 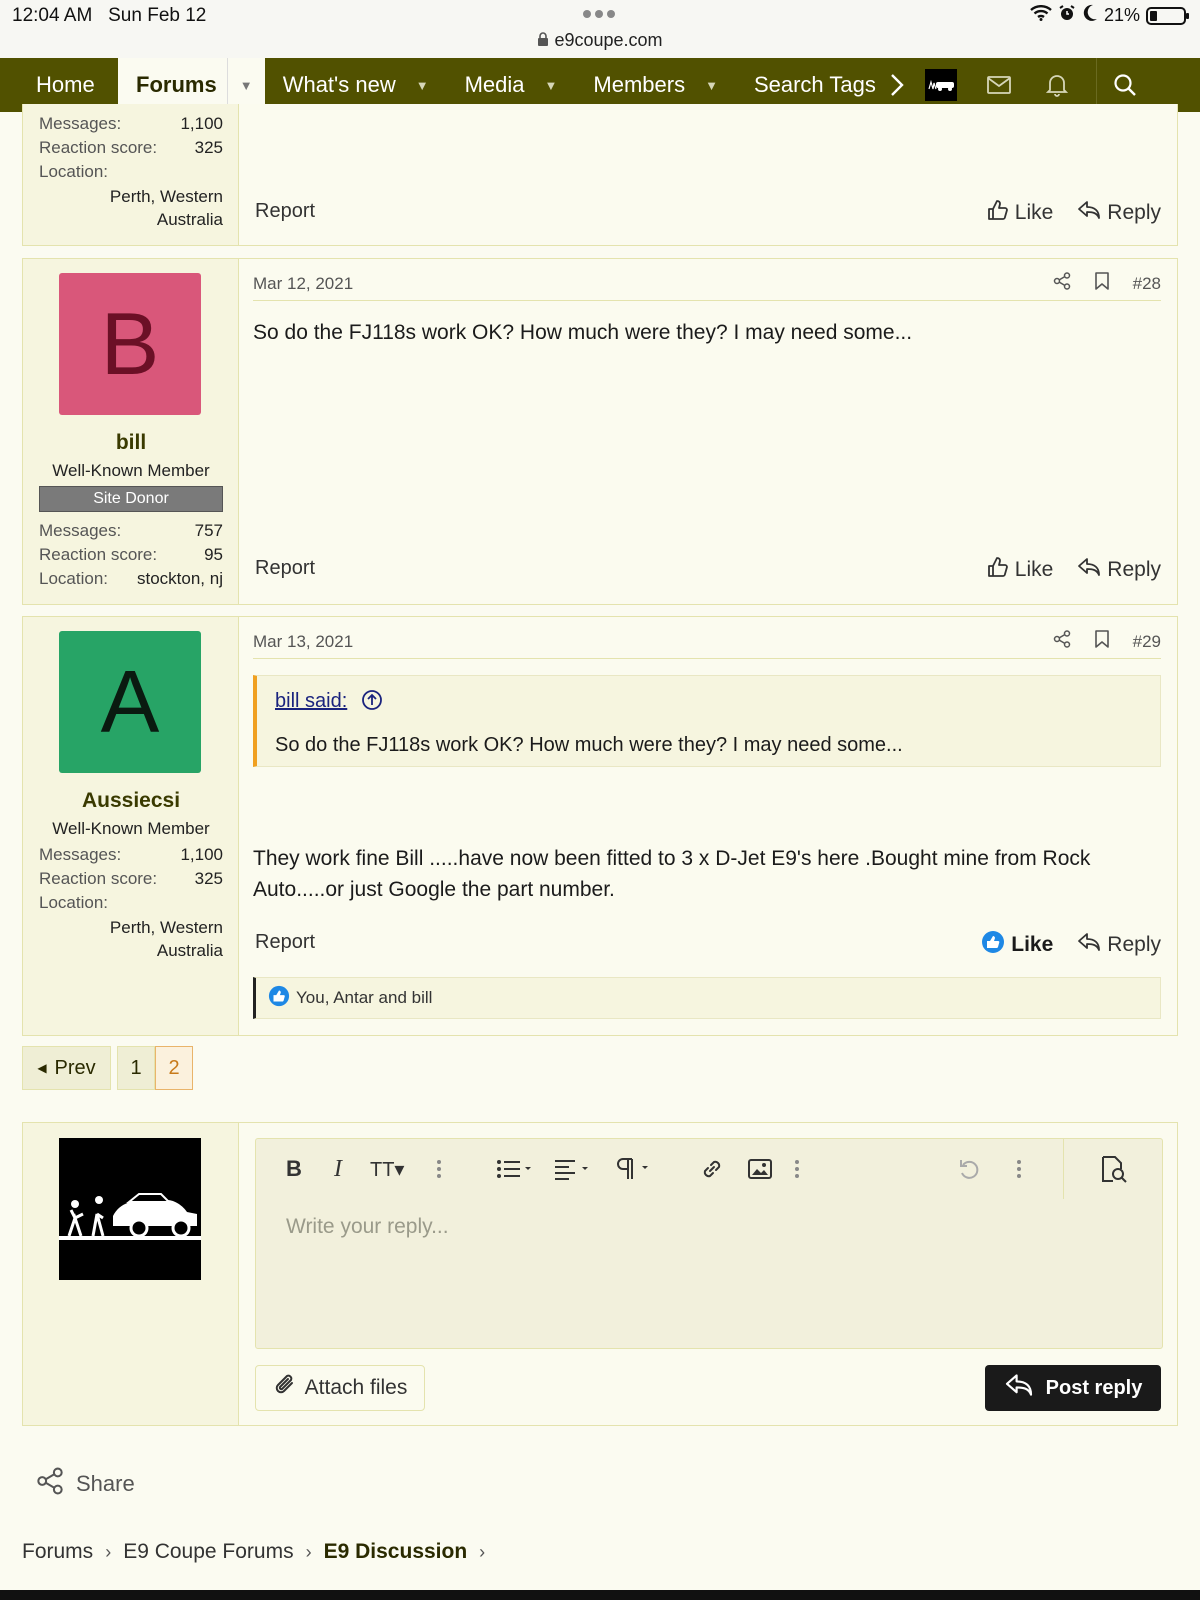 I want to click on url-text: e9coupe.com, so click(x=608, y=40).